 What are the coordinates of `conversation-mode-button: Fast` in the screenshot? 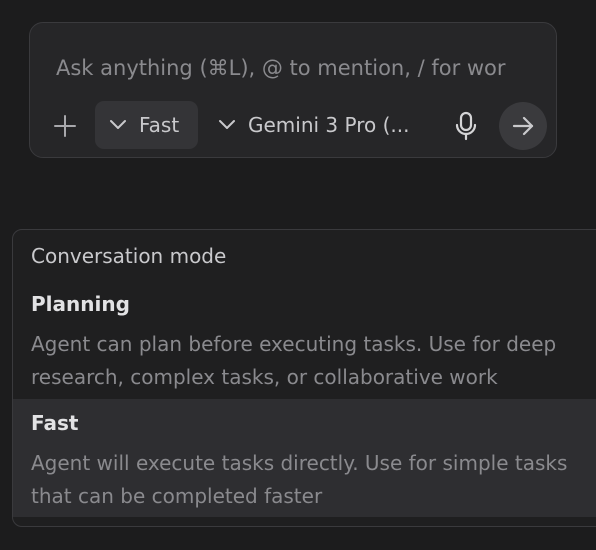 It's located at (146, 125).